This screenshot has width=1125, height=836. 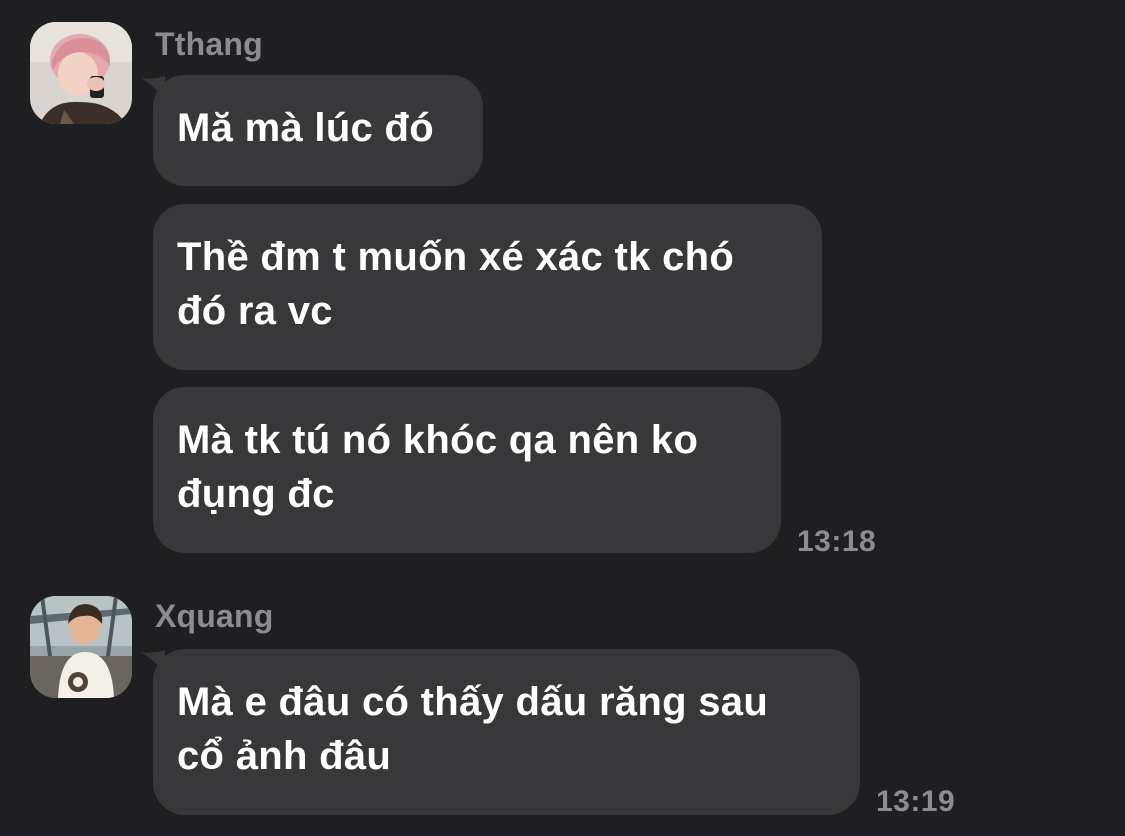 What do you see at coordinates (467, 470) in the screenshot?
I see `message-bubble: Mà tk tú nó khóc qa nên ko đụng đc` at bounding box center [467, 470].